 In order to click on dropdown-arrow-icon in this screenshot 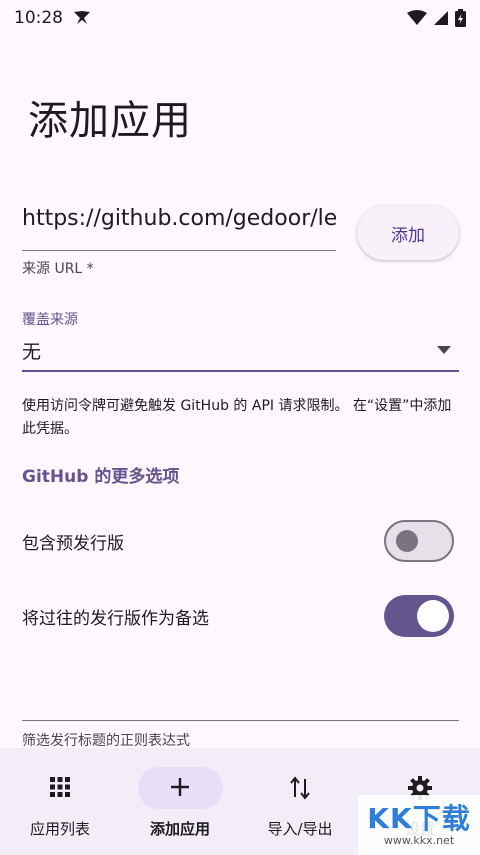, I will do `click(444, 350)`.